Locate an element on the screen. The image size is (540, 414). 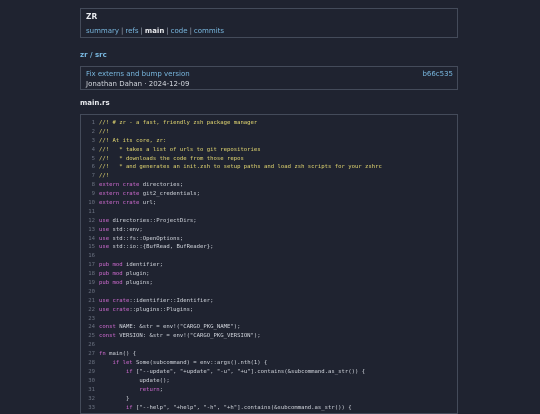
code-line: 12 use directories::ProjectDirs; is located at coordinates (269, 221).